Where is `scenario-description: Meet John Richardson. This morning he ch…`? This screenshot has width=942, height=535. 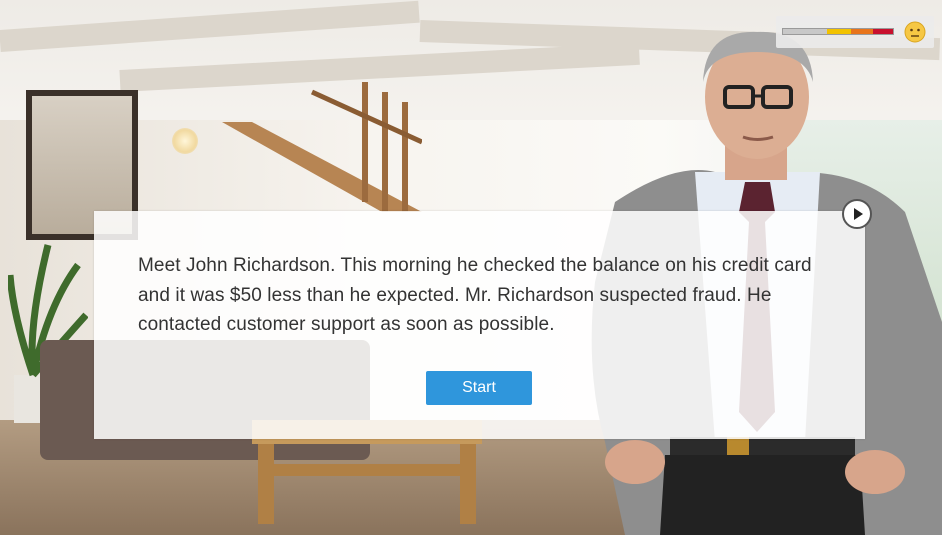 scenario-description: Meet John Richardson. This morning he ch… is located at coordinates (475, 295).